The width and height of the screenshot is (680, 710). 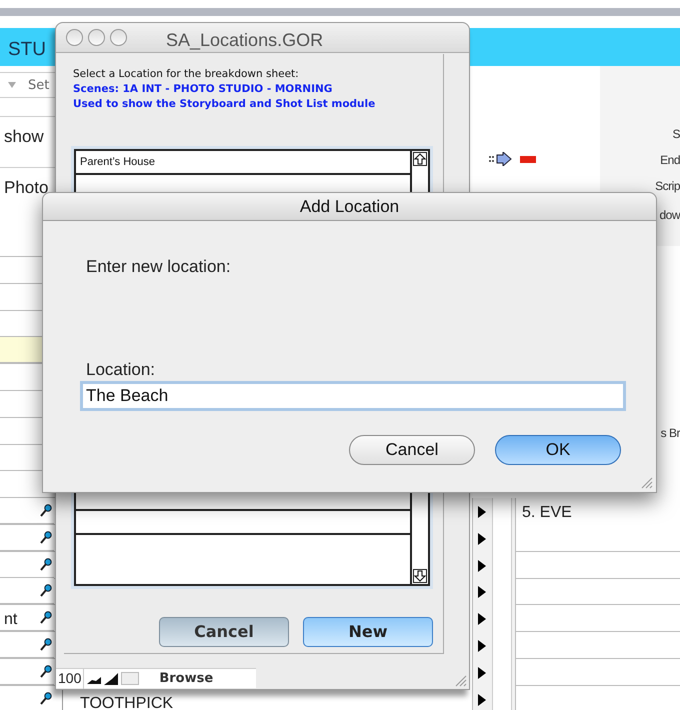 I want to click on zoom-level: 100, so click(x=70, y=678).